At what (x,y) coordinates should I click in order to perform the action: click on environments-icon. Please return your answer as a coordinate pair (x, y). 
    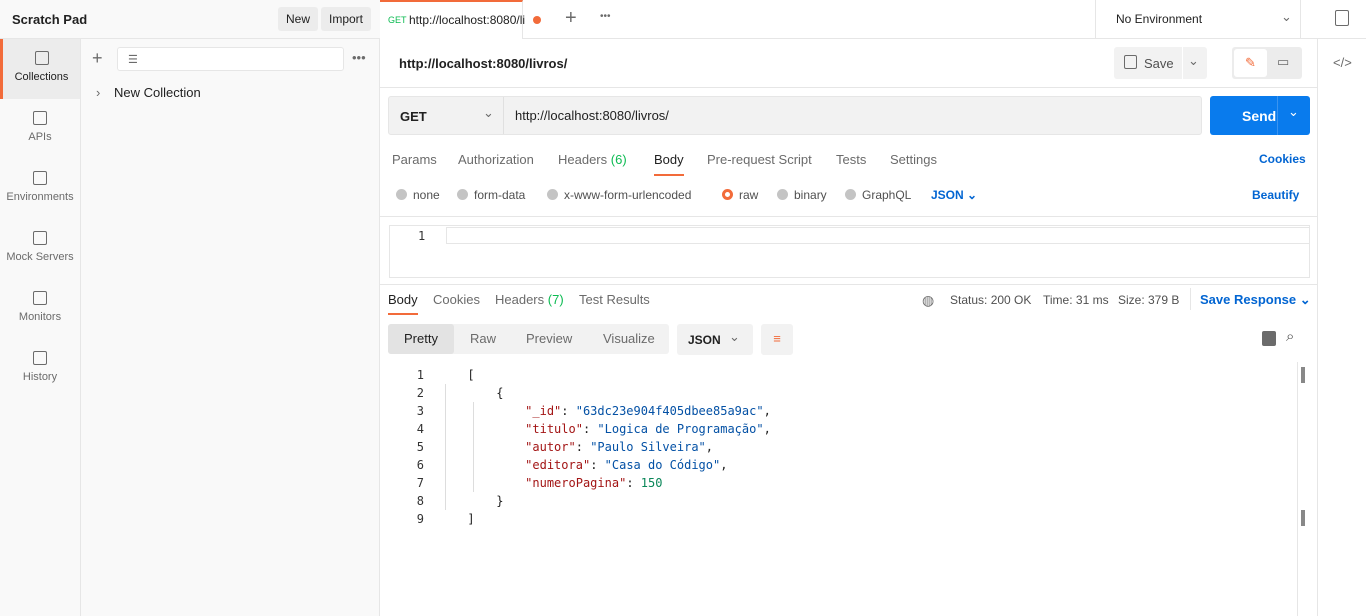
    Looking at the image, I should click on (40, 178).